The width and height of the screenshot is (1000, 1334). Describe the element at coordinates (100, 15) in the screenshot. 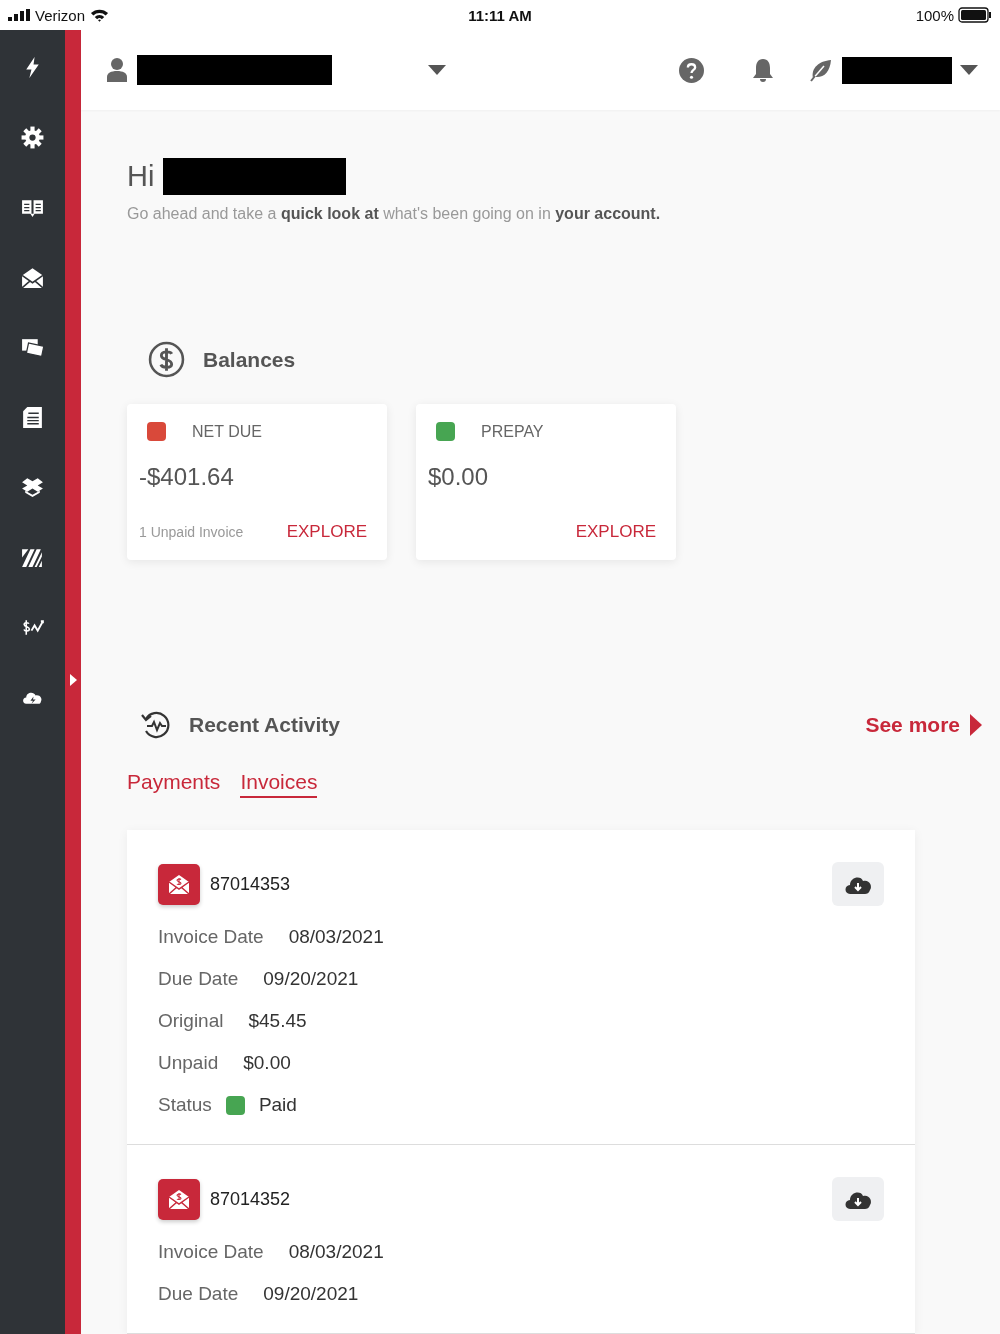

I see `wifi-icon` at that location.